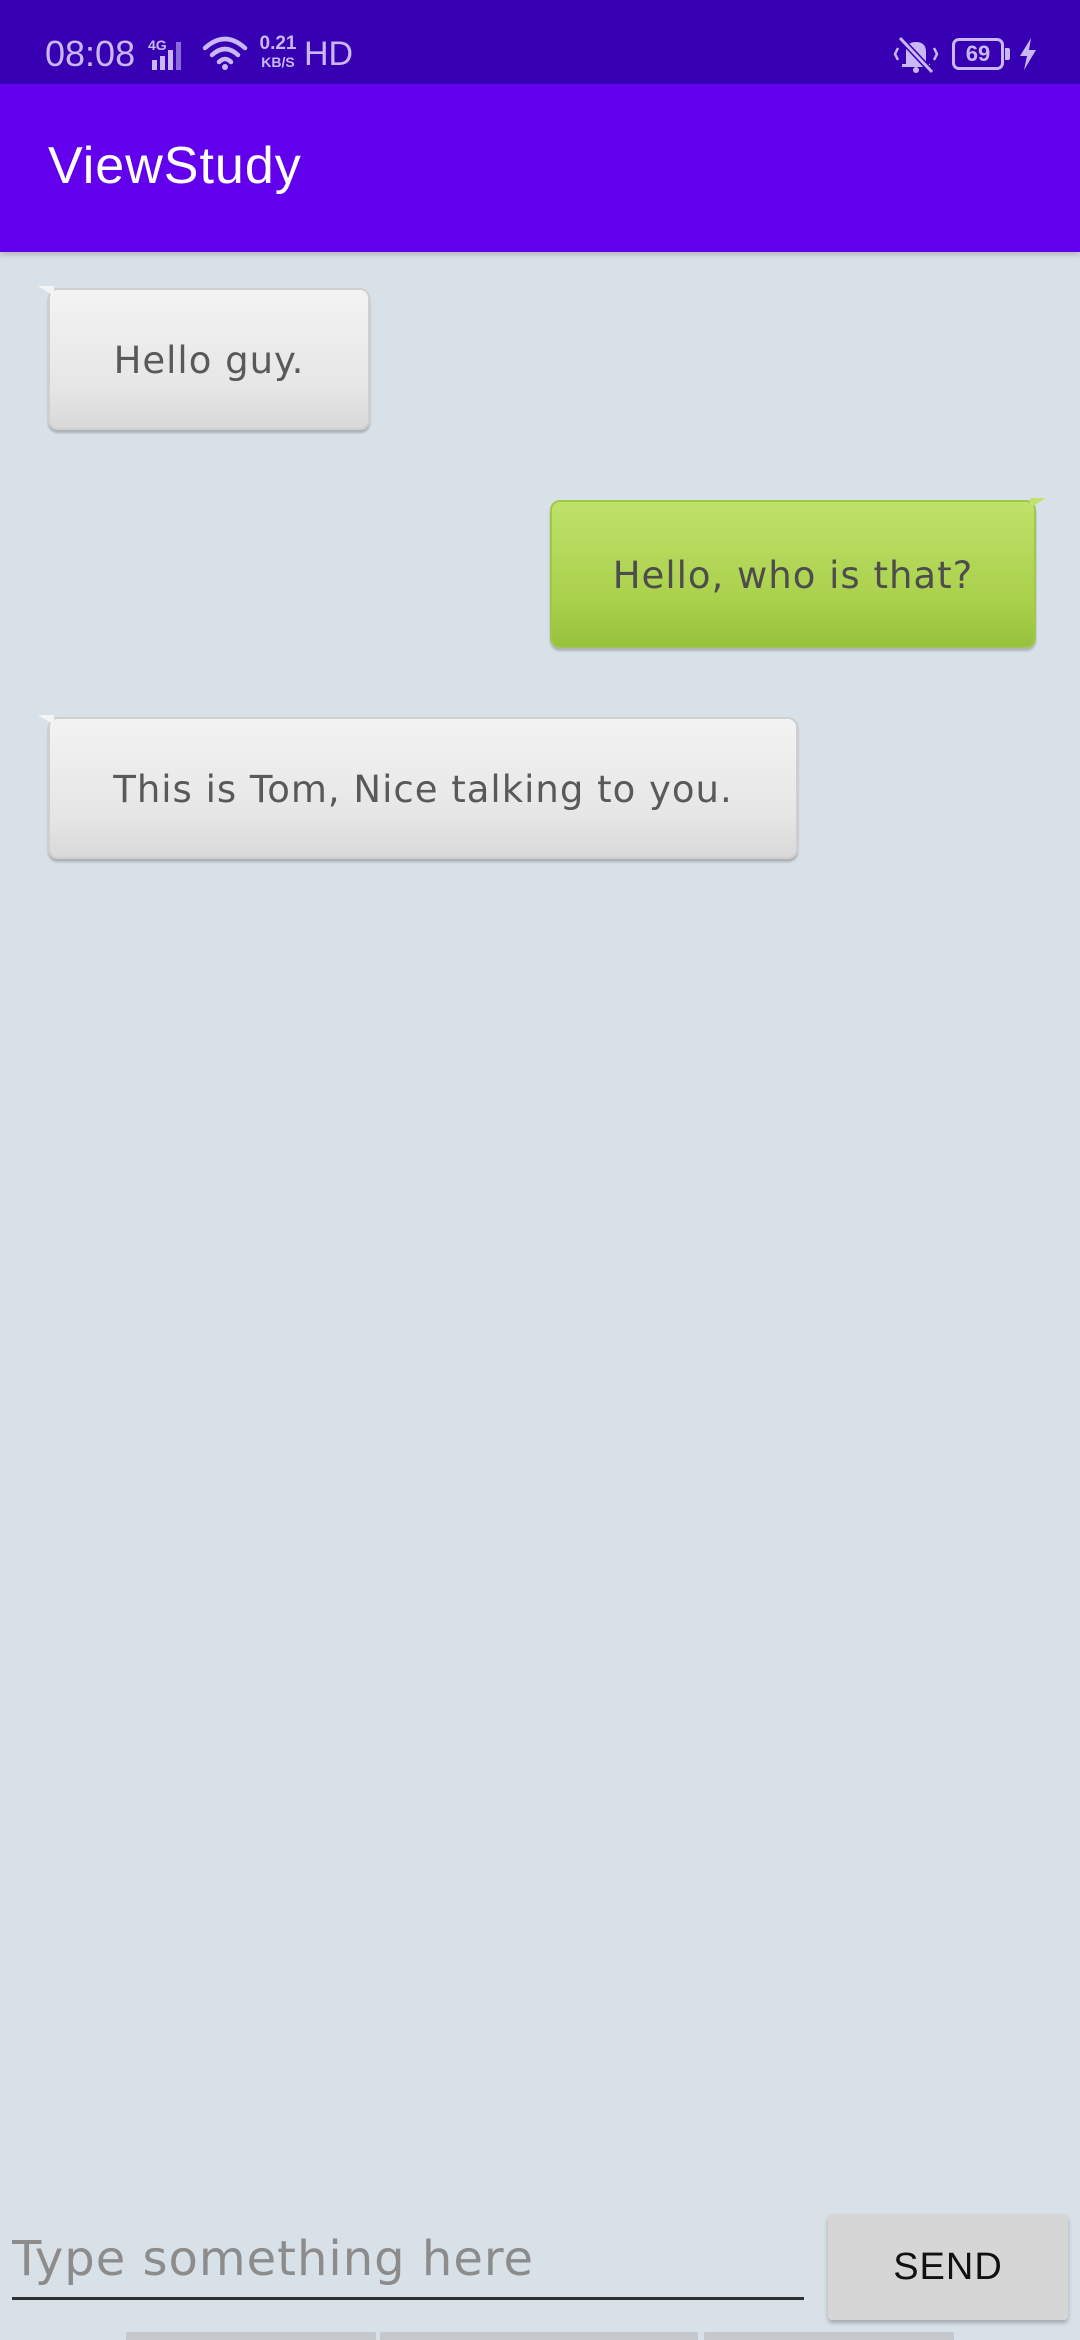 This screenshot has height=2340, width=1080. Describe the element at coordinates (278, 43) in the screenshot. I see `speed-value: 0.21` at that location.